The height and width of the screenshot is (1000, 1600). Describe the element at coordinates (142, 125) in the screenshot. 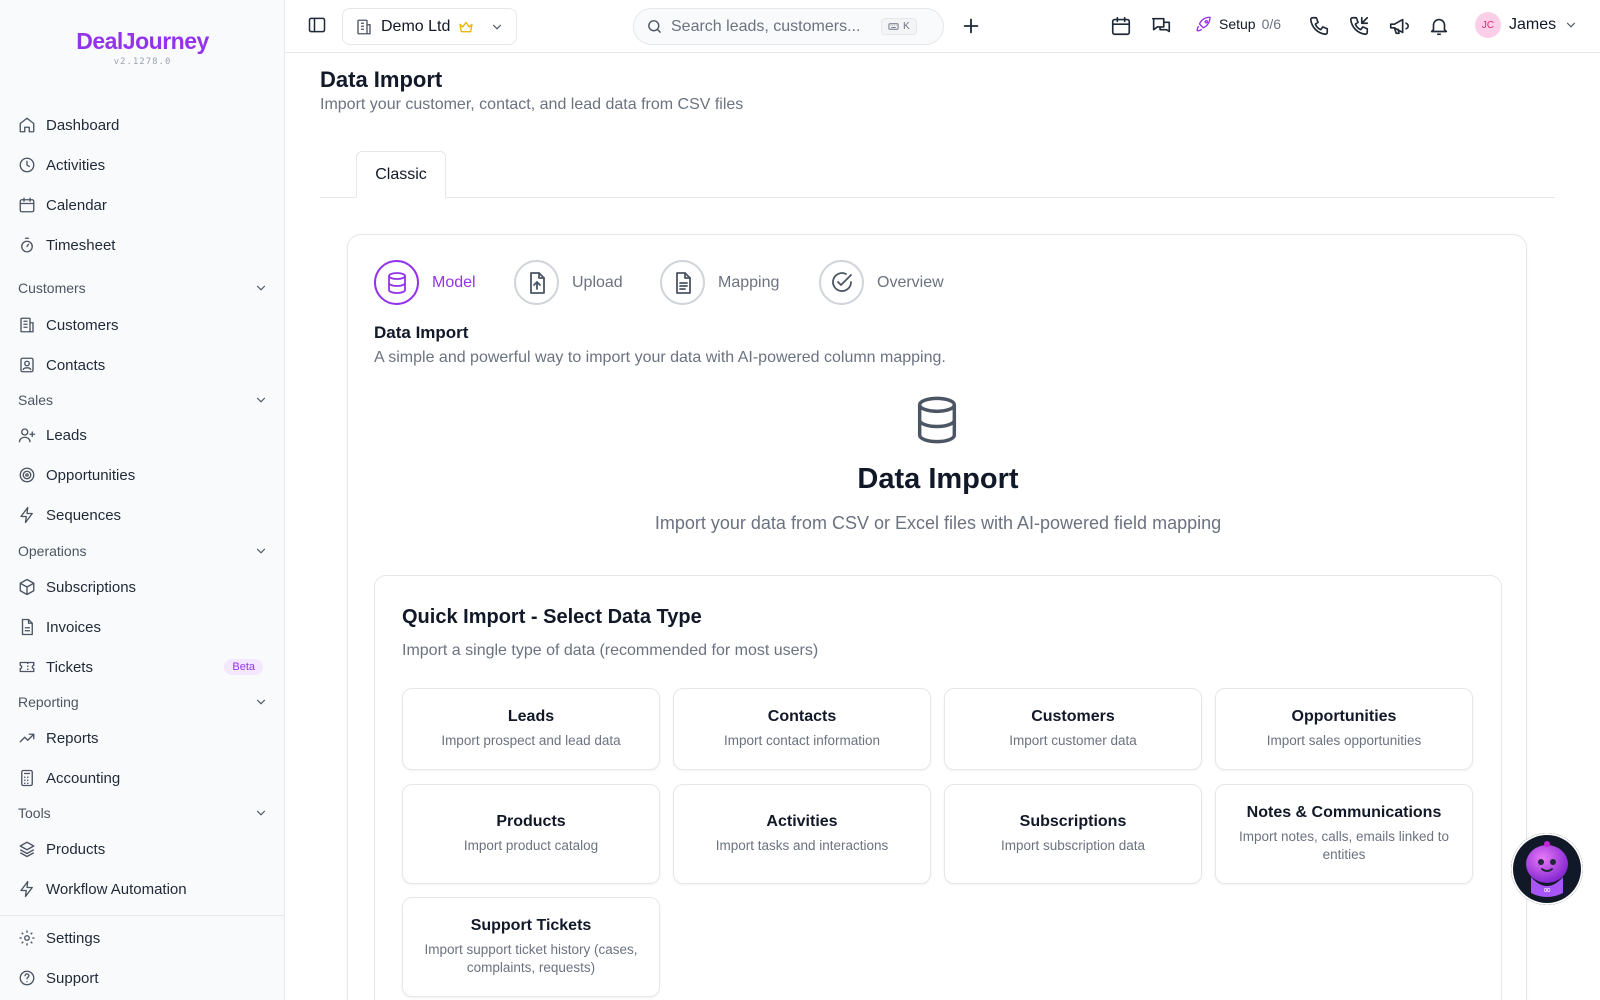

I see `sidebar-item-dashboard: Dashboard` at that location.